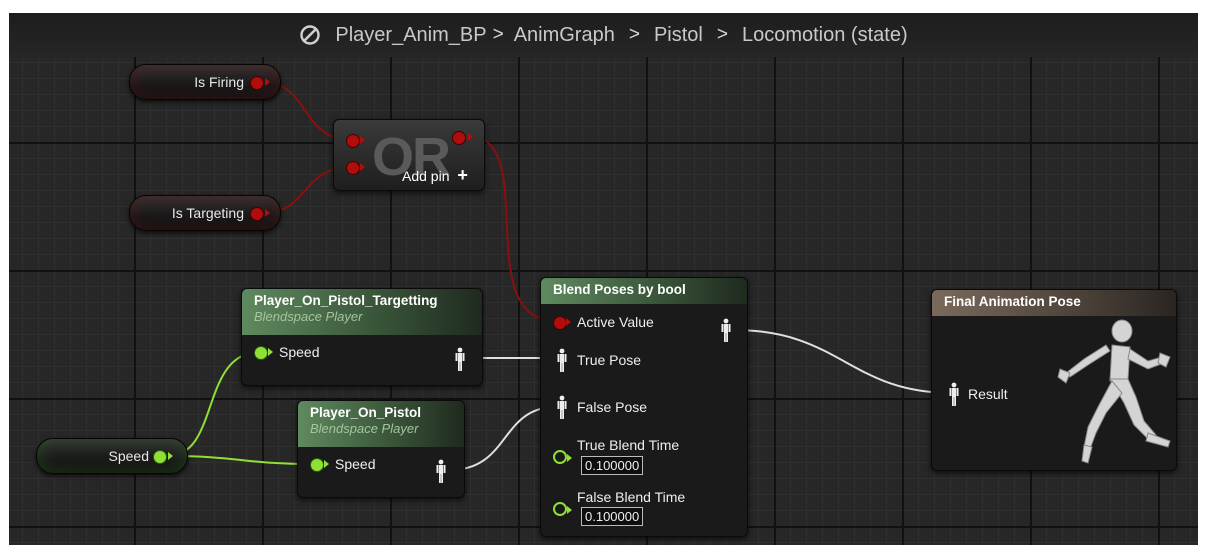 Image resolution: width=1206 pixels, height=550 pixels. Describe the element at coordinates (261, 353) in the screenshot. I see `targetting-speed-pin` at that location.